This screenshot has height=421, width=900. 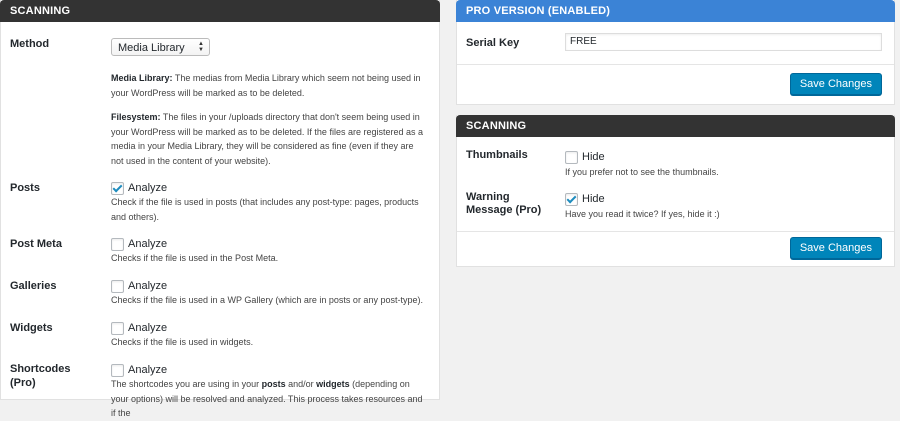 What do you see at coordinates (36, 244) in the screenshot?
I see `post-meta-label: Post Meta` at bounding box center [36, 244].